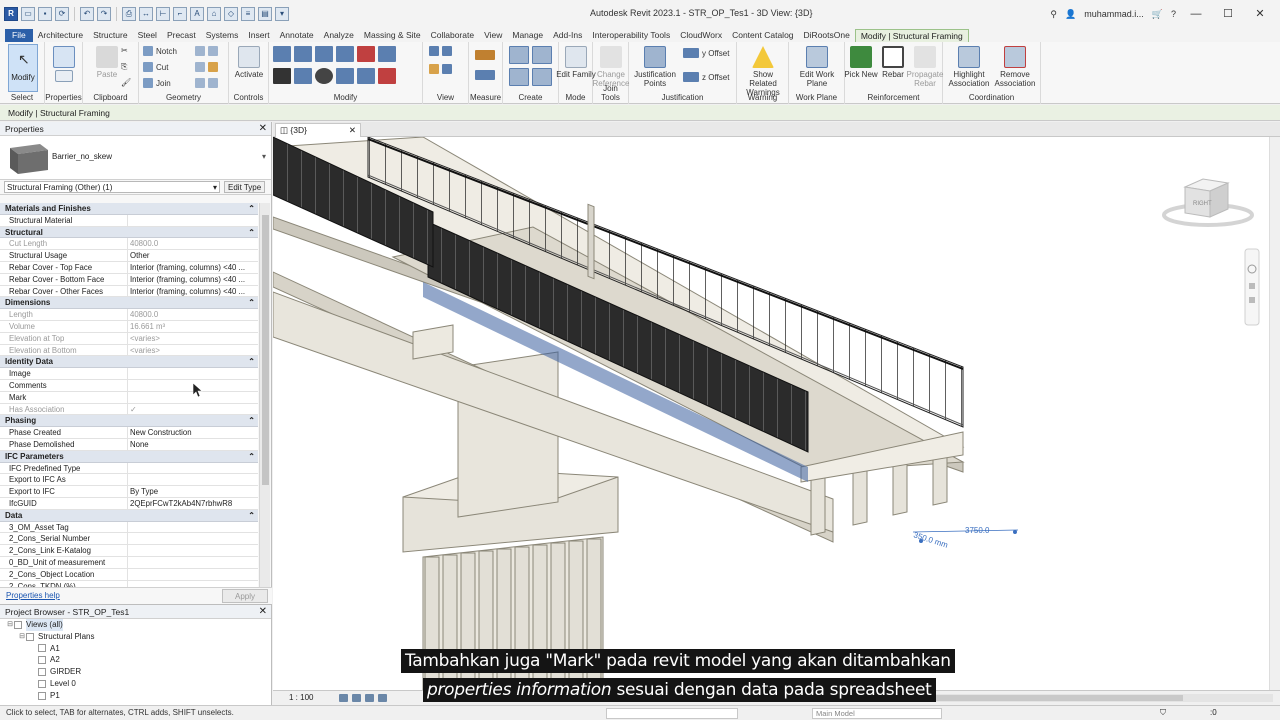 Image resolution: width=1280 pixels, height=720 pixels. Describe the element at coordinates (258, 35) in the screenshot. I see `tab-insert: Insert` at that location.